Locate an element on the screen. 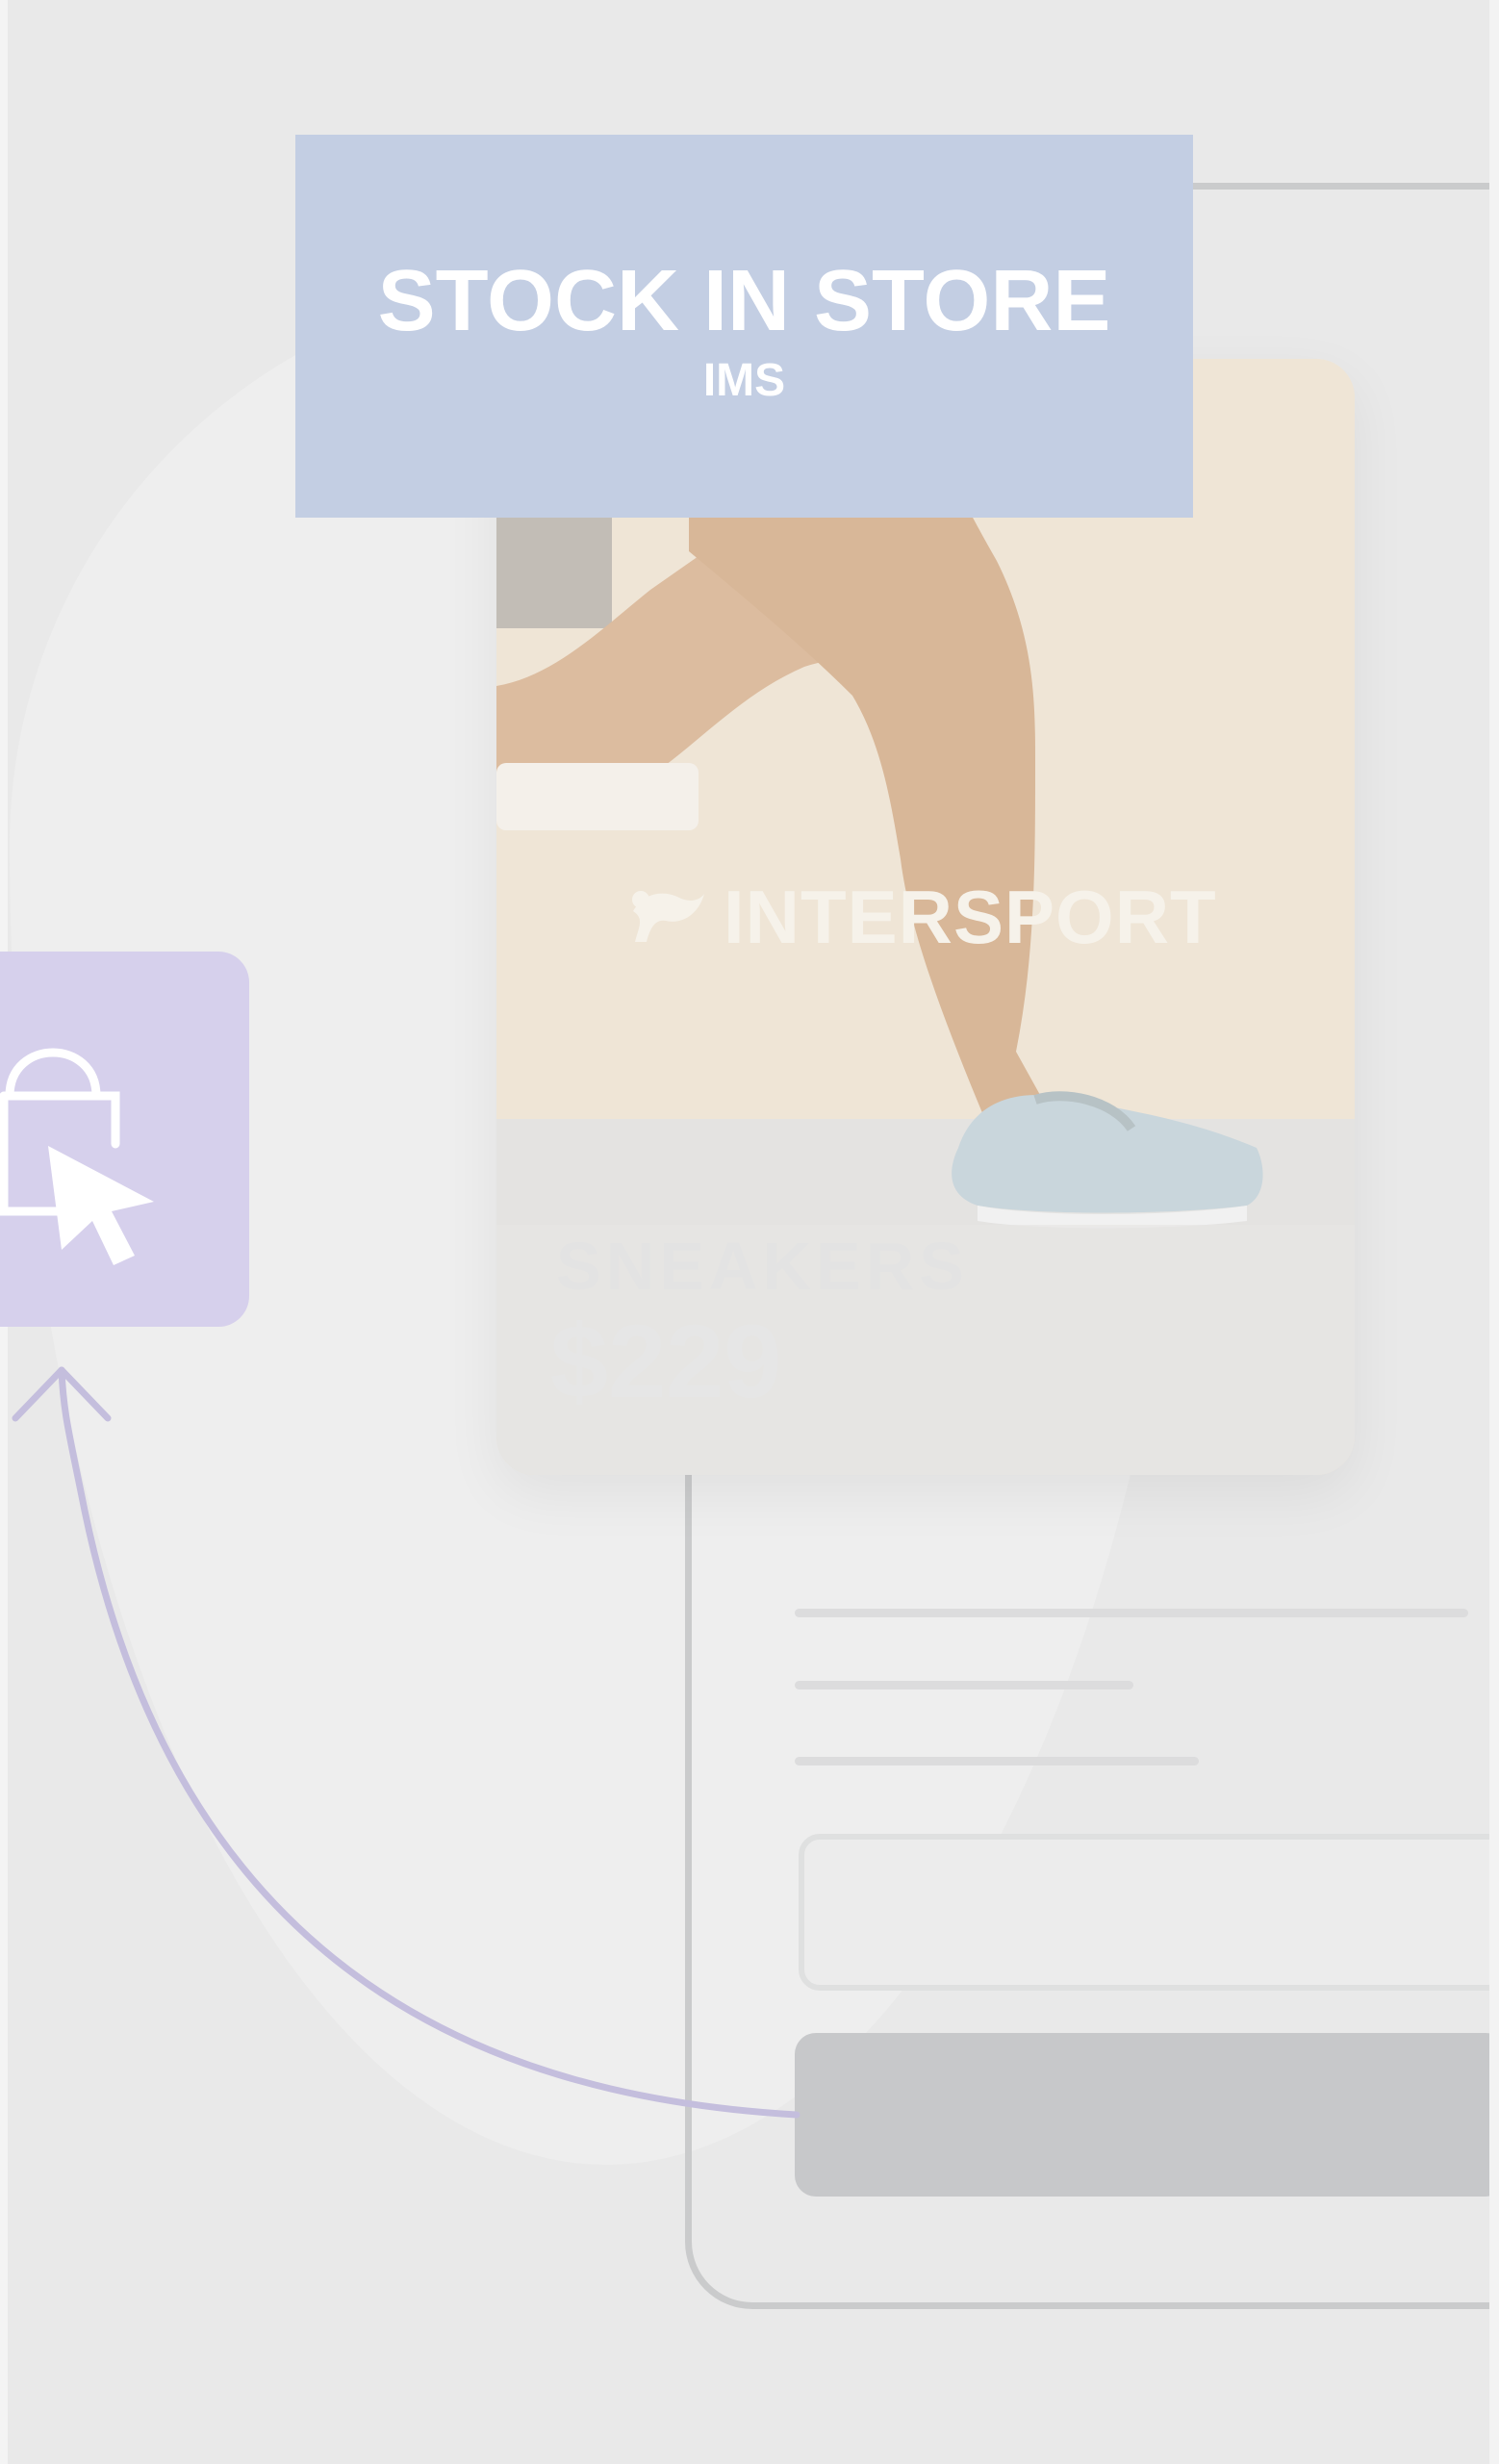 Image resolution: width=1499 pixels, height=2464 pixels. banner-title: STOCK IN STORE is located at coordinates (744, 301).